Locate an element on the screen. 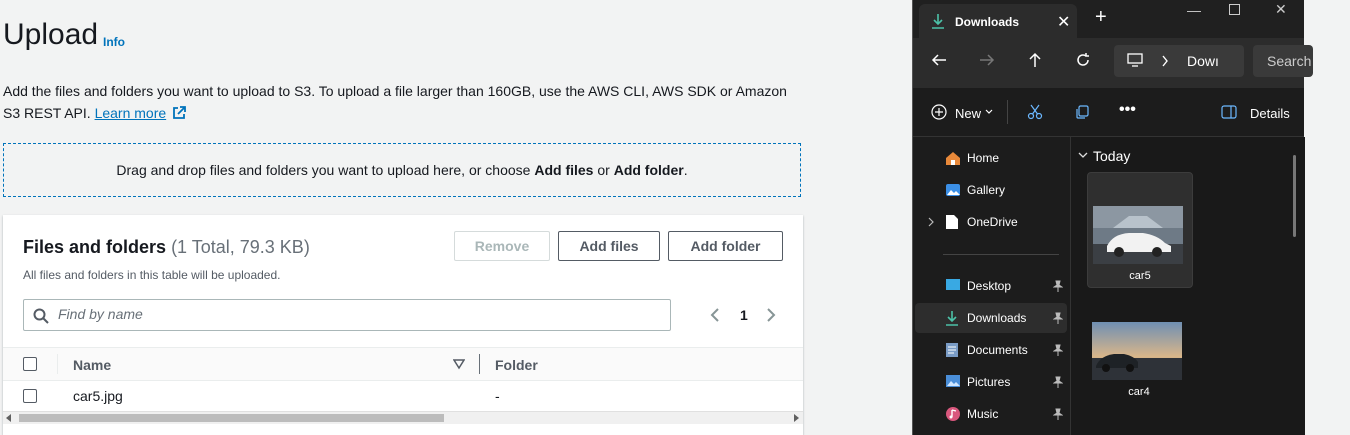 The image size is (1350, 435). gallery-icon is located at coordinates (953, 190).